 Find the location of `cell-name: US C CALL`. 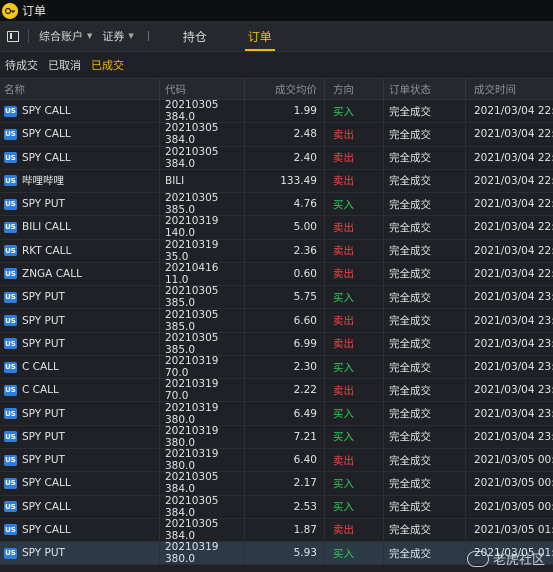

cell-name: US C CALL is located at coordinates (80, 367).